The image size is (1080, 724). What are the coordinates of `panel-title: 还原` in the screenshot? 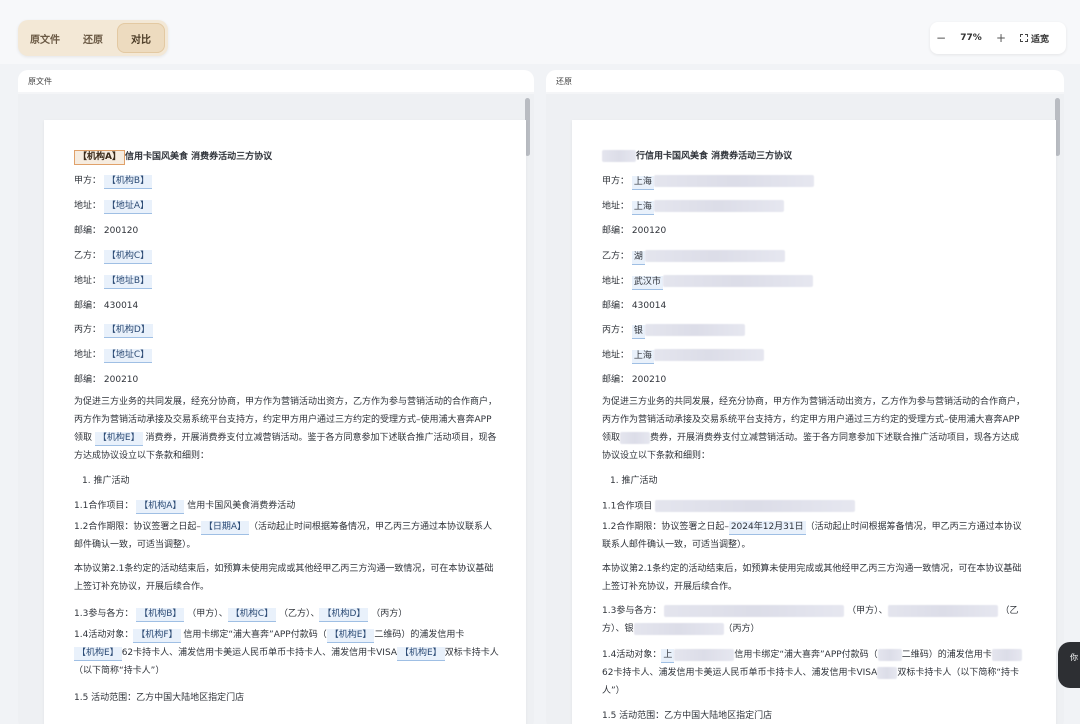 It's located at (805, 81).